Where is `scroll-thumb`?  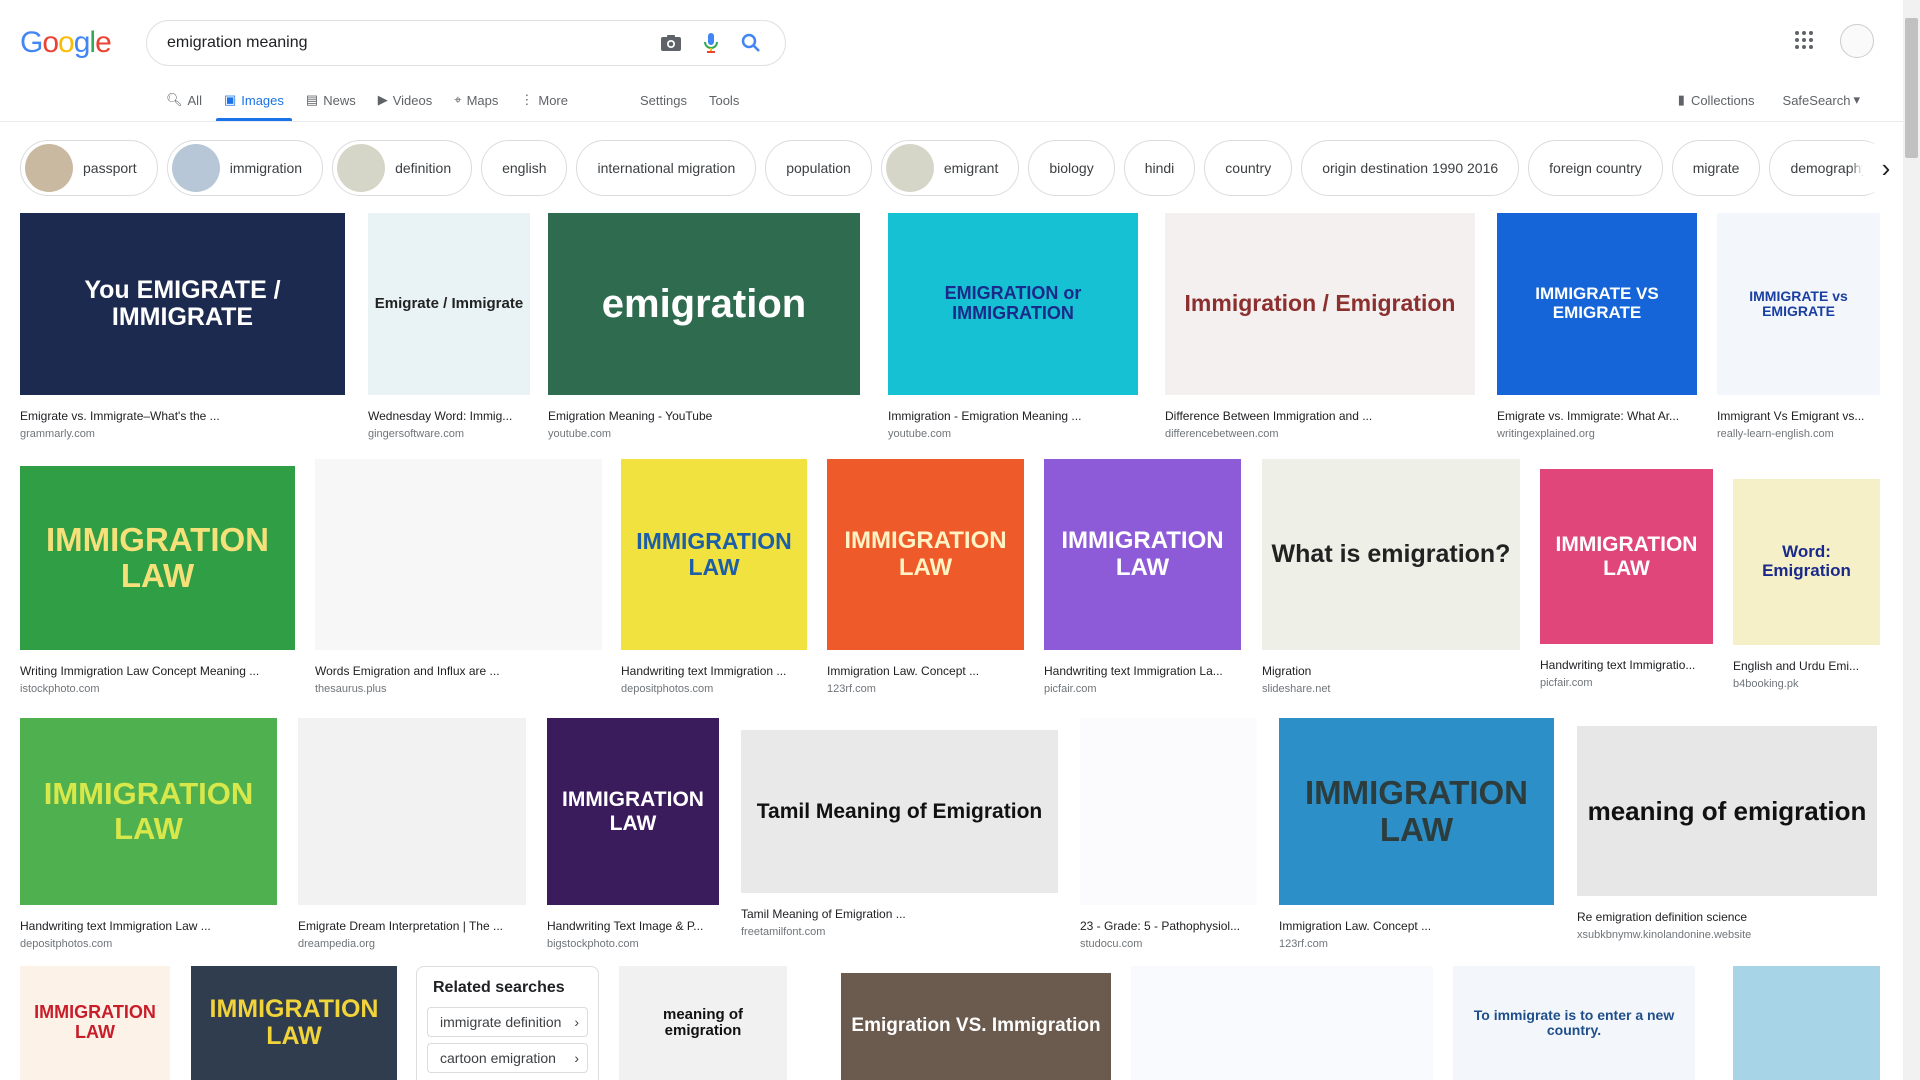
scroll-thumb is located at coordinates (1911, 88).